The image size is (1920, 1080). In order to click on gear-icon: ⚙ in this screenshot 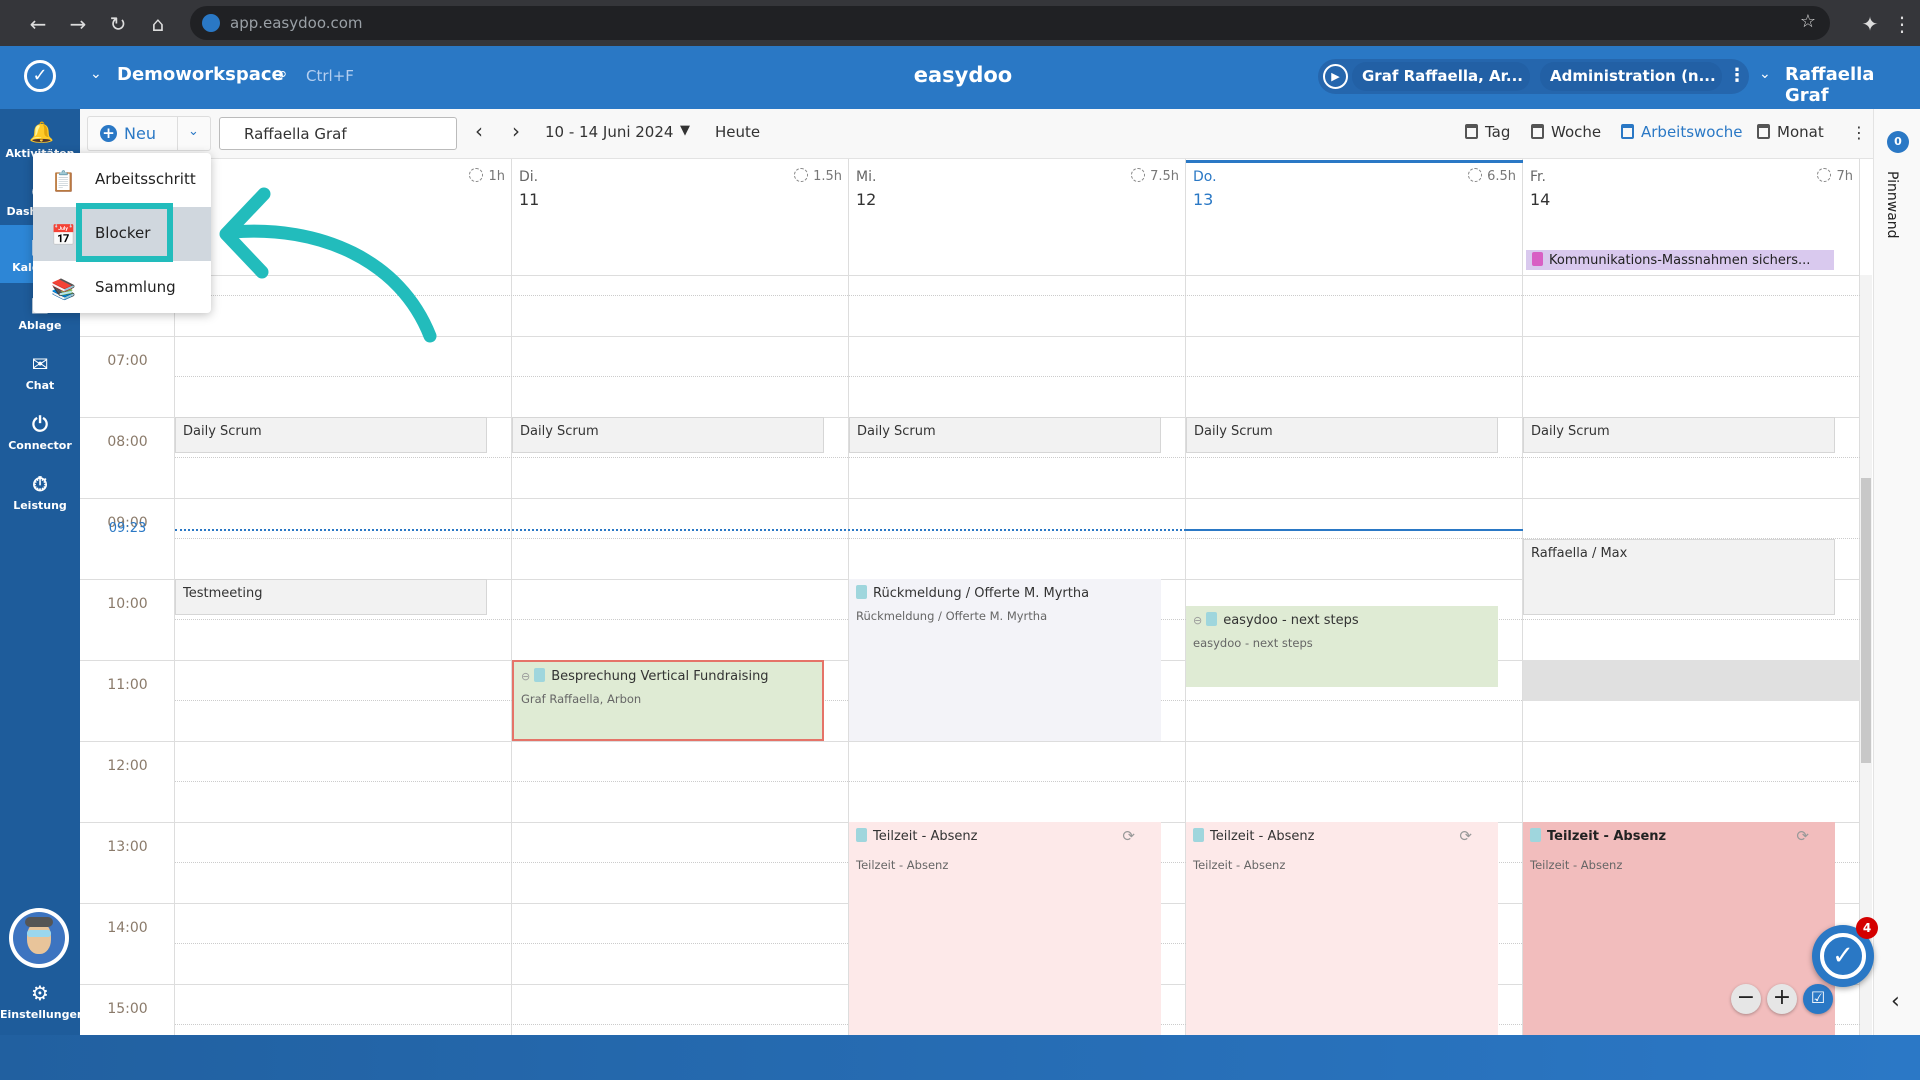, I will do `click(40, 993)`.